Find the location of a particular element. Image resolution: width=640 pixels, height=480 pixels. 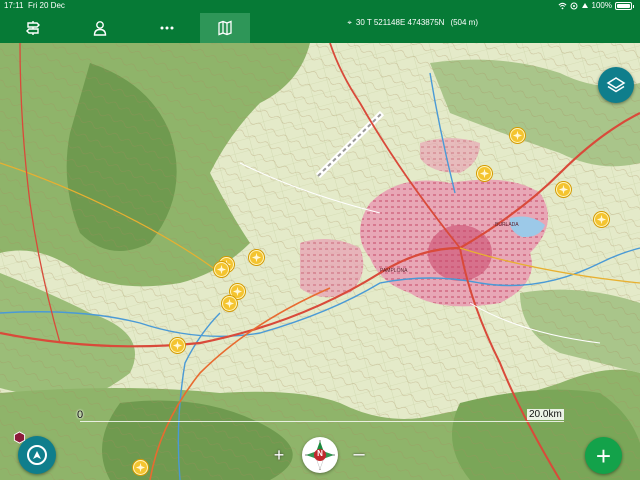

crosshair-icon: ⌖ is located at coordinates (349, 22).